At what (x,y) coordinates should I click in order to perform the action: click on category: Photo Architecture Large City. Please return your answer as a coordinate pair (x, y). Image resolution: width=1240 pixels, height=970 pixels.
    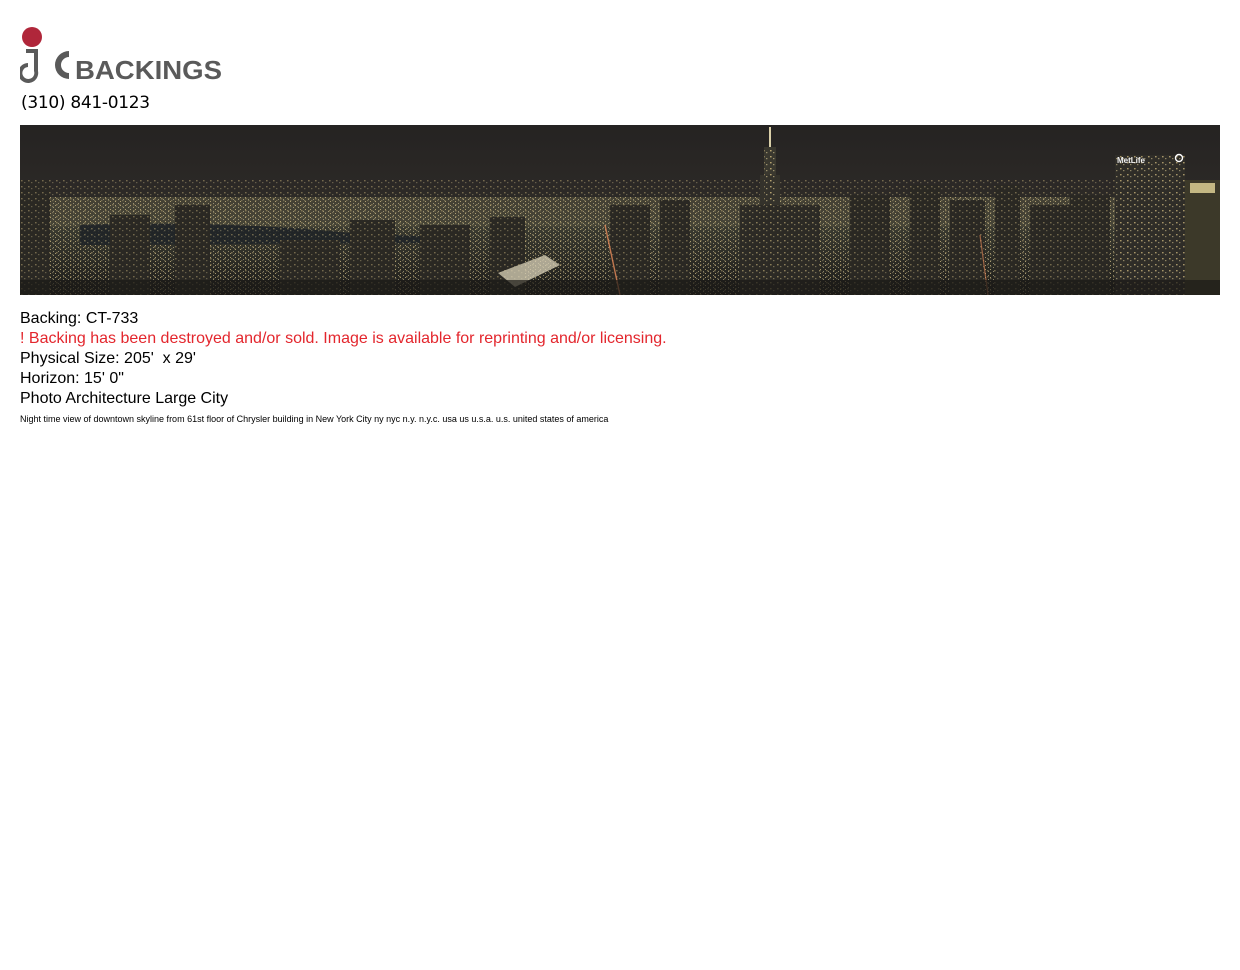
    Looking at the image, I should click on (124, 398).